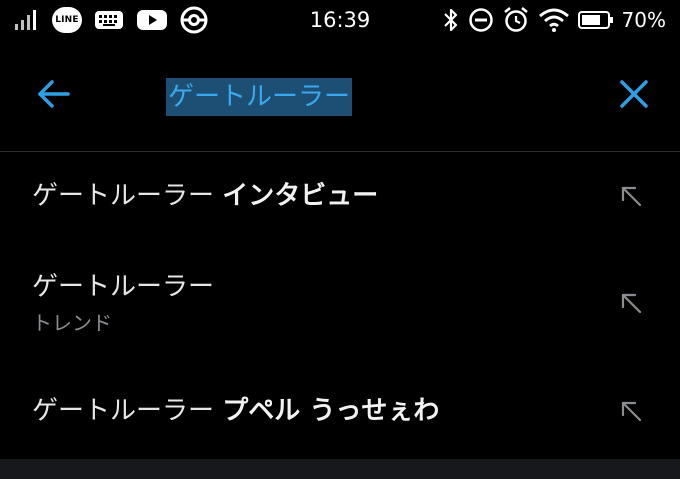  What do you see at coordinates (481, 20) in the screenshot?
I see `do-not-disturb-icon` at bounding box center [481, 20].